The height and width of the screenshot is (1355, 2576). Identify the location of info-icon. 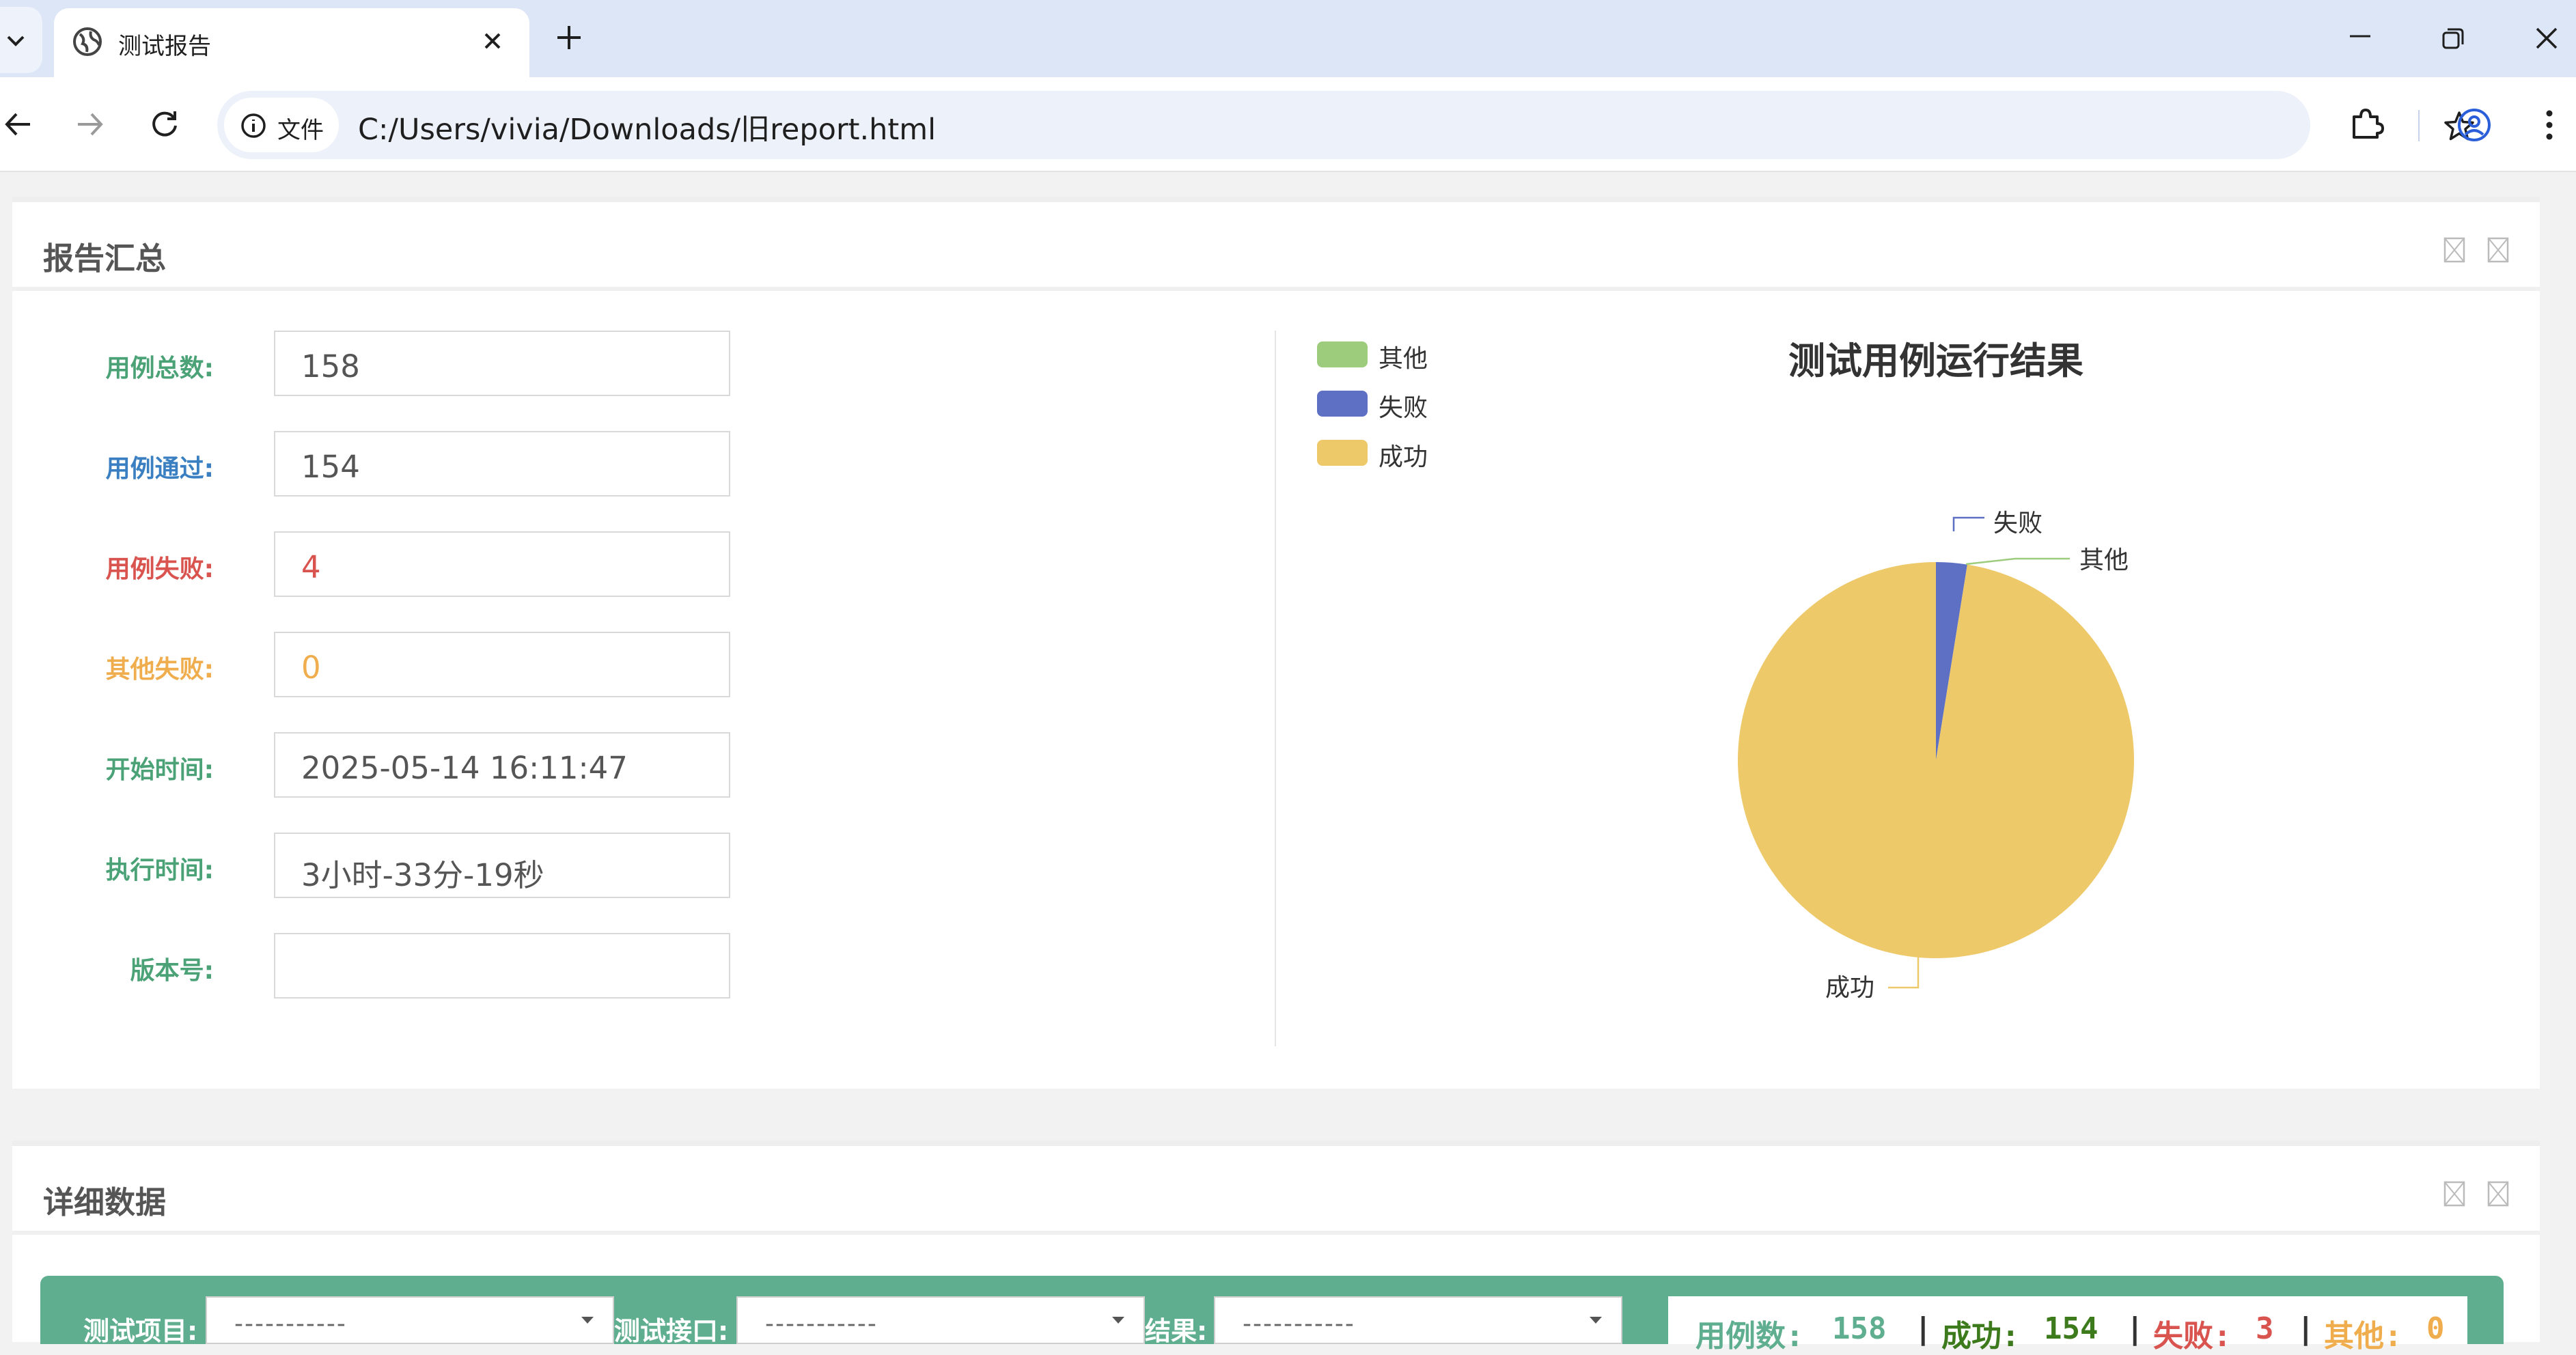
(254, 125).